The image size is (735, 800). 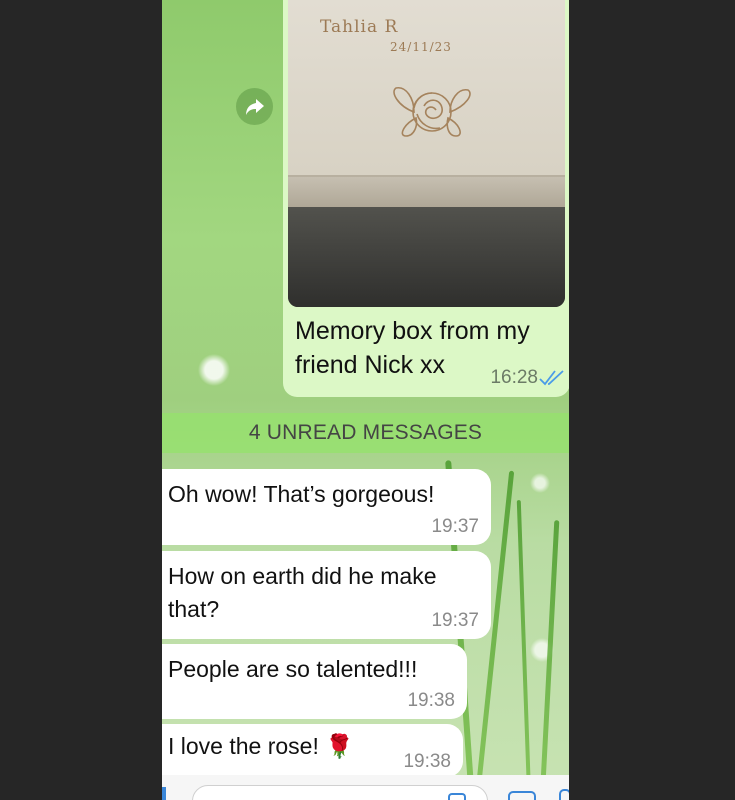 I want to click on microphone-icon, so click(x=564, y=794).